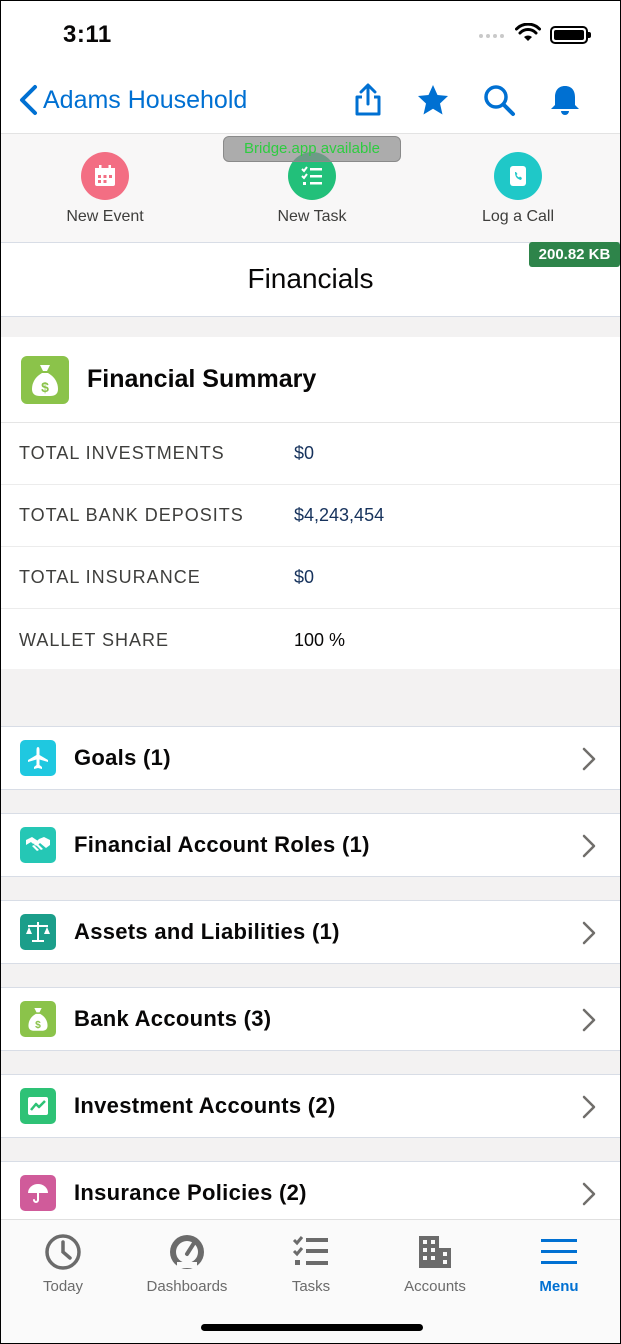 Image resolution: width=621 pixels, height=1344 pixels. I want to click on log-call-action: Log a Call, so click(518, 189).